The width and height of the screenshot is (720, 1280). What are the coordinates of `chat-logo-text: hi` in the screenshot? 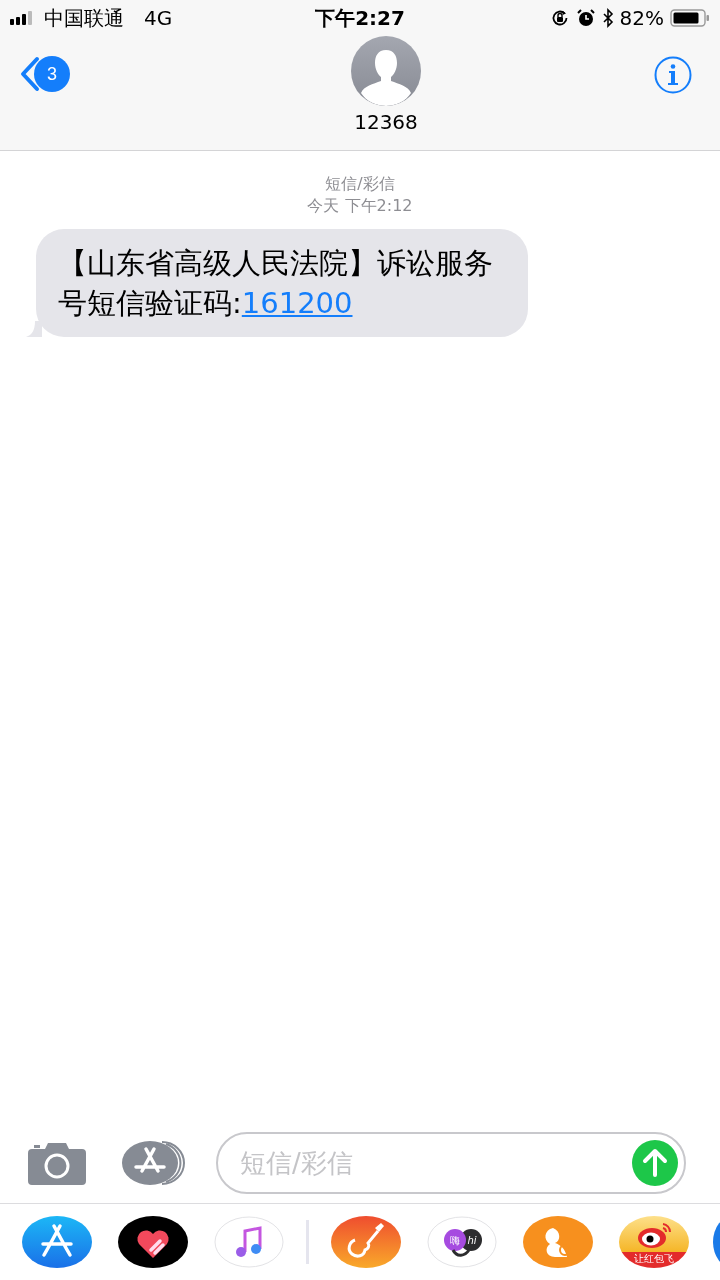 It's located at (472, 1240).